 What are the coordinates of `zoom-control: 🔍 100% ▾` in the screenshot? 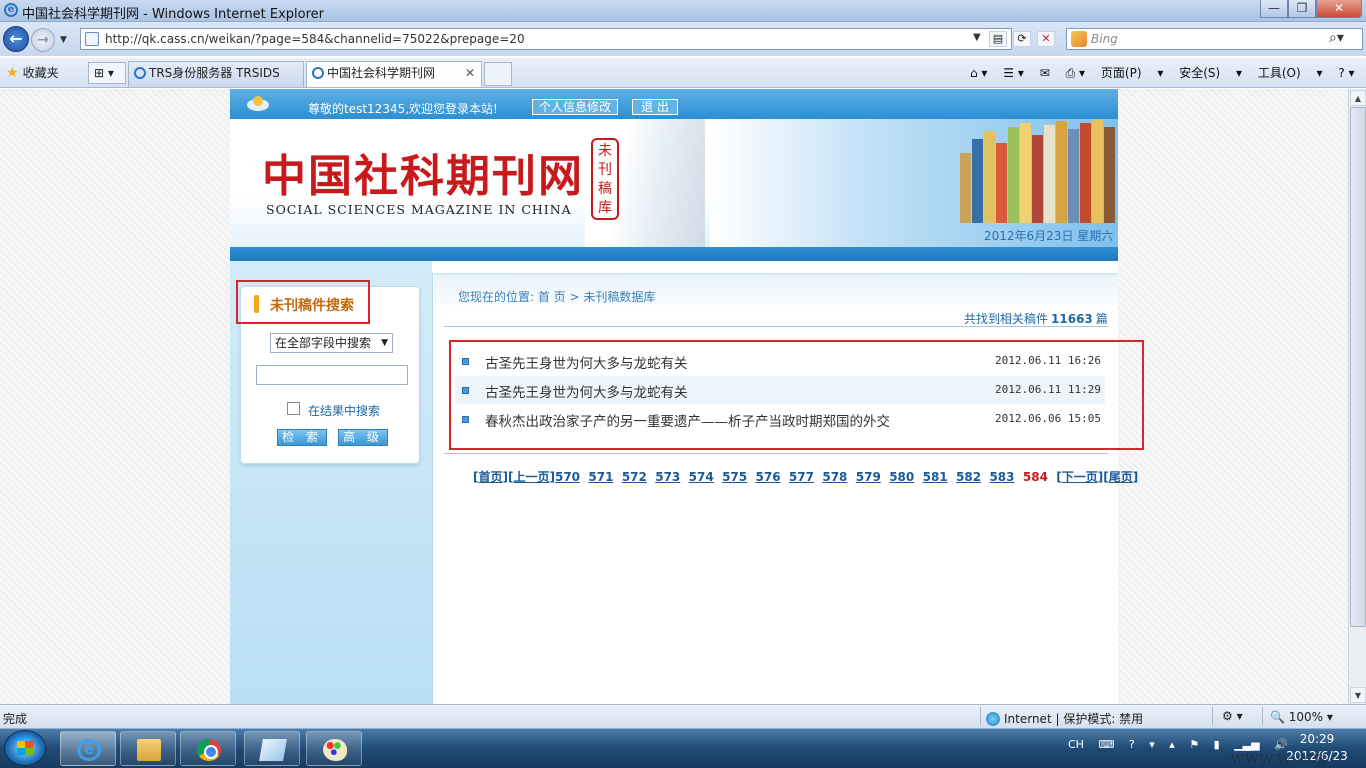 It's located at (1301, 717).